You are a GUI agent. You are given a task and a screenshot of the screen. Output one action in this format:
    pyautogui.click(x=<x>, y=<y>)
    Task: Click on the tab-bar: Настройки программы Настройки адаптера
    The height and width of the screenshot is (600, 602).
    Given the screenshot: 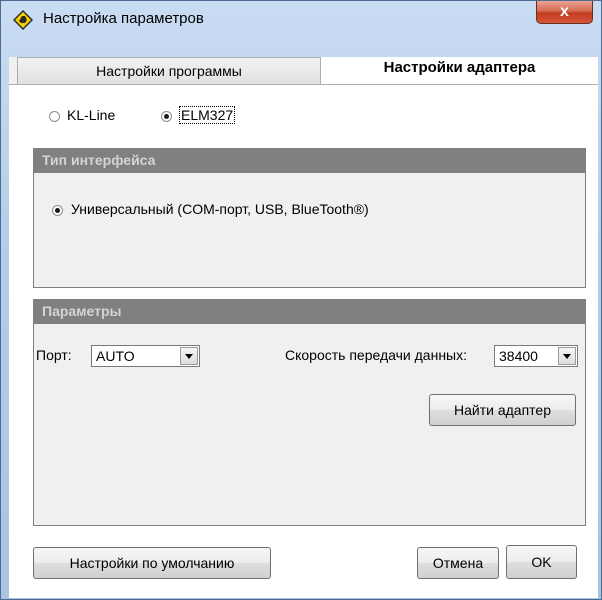 What is the action you would take?
    pyautogui.click(x=303, y=71)
    